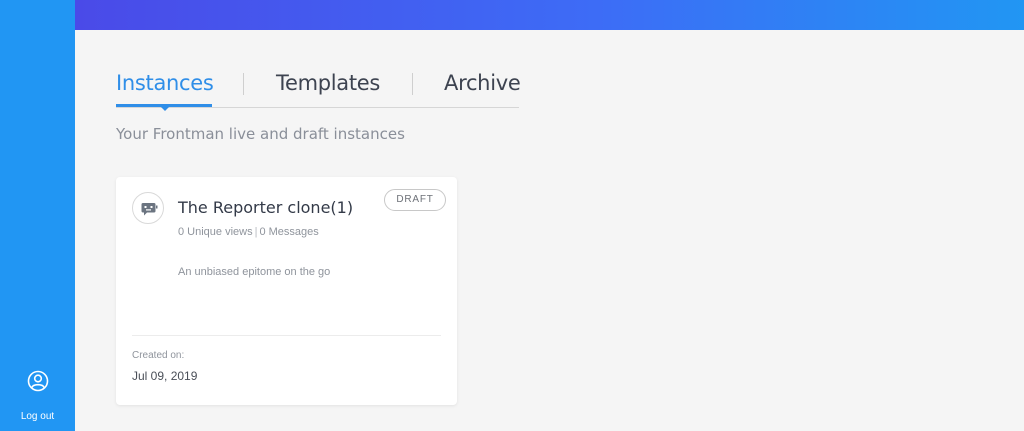 Image resolution: width=1024 pixels, height=431 pixels. Describe the element at coordinates (165, 376) in the screenshot. I see `created-date: Jul 09, 2019` at that location.